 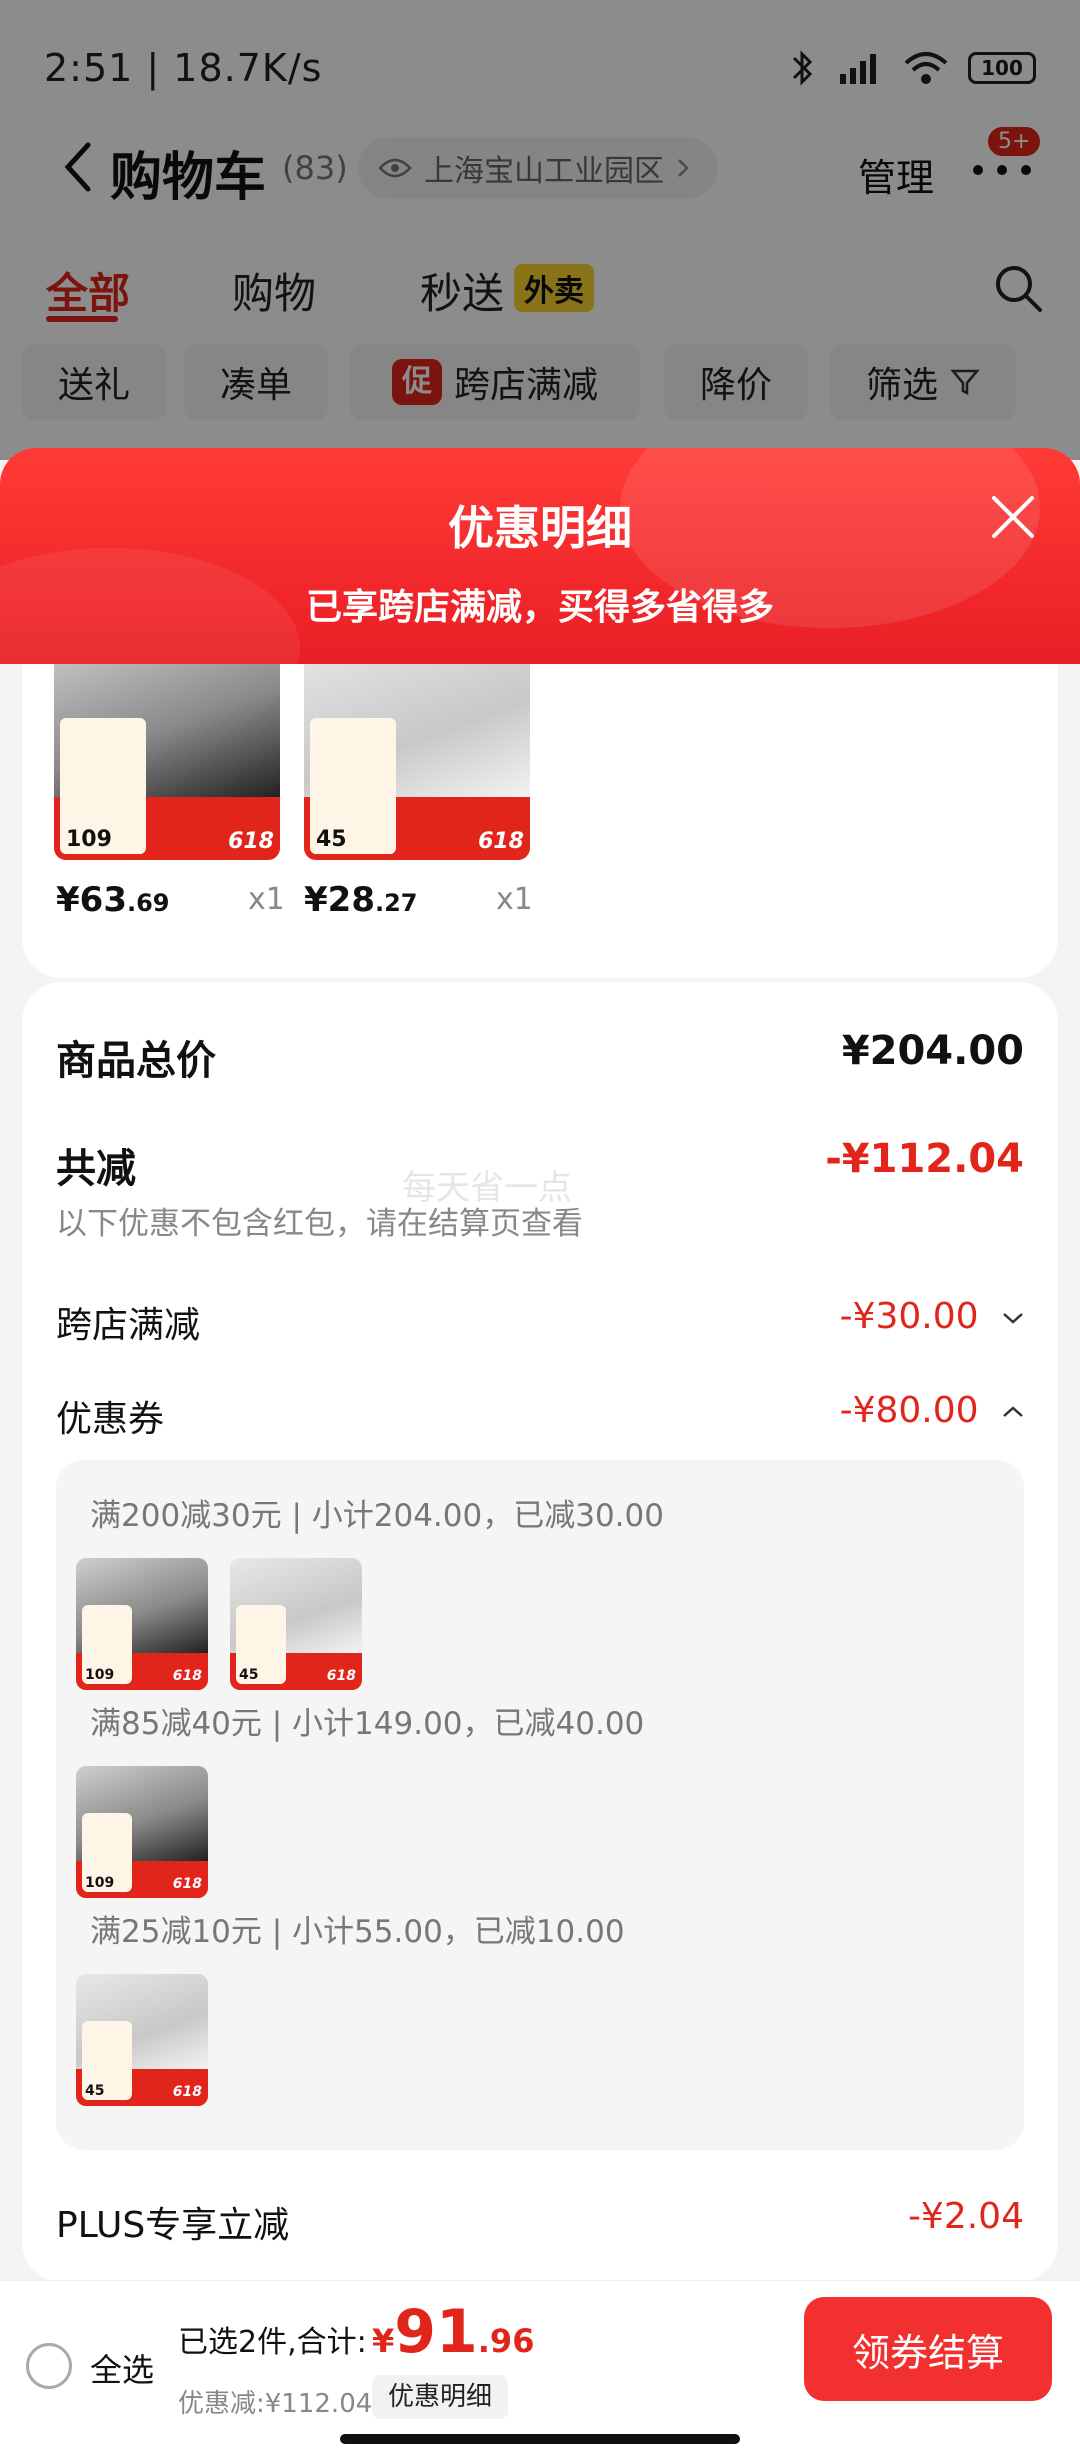 What do you see at coordinates (932, 1051) in the screenshot?
I see `total-value: ¥204.00` at bounding box center [932, 1051].